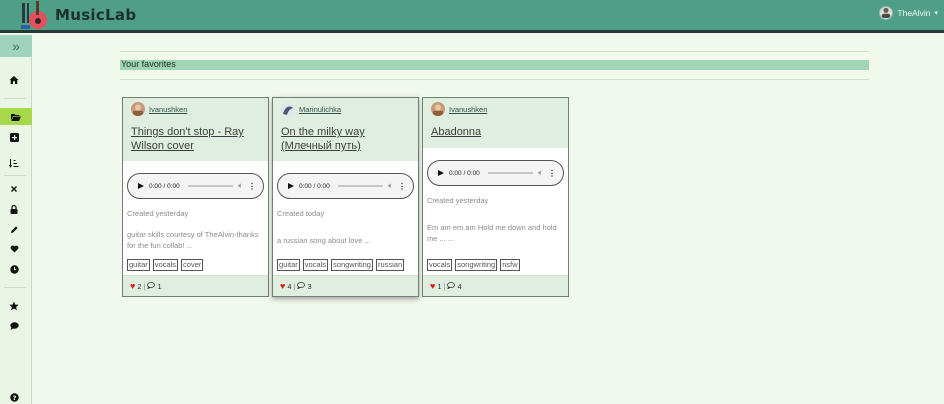 The height and width of the screenshot is (404, 944). Describe the element at coordinates (195, 285) in the screenshot. I see `card-footer: ♥ 2 | 1` at that location.